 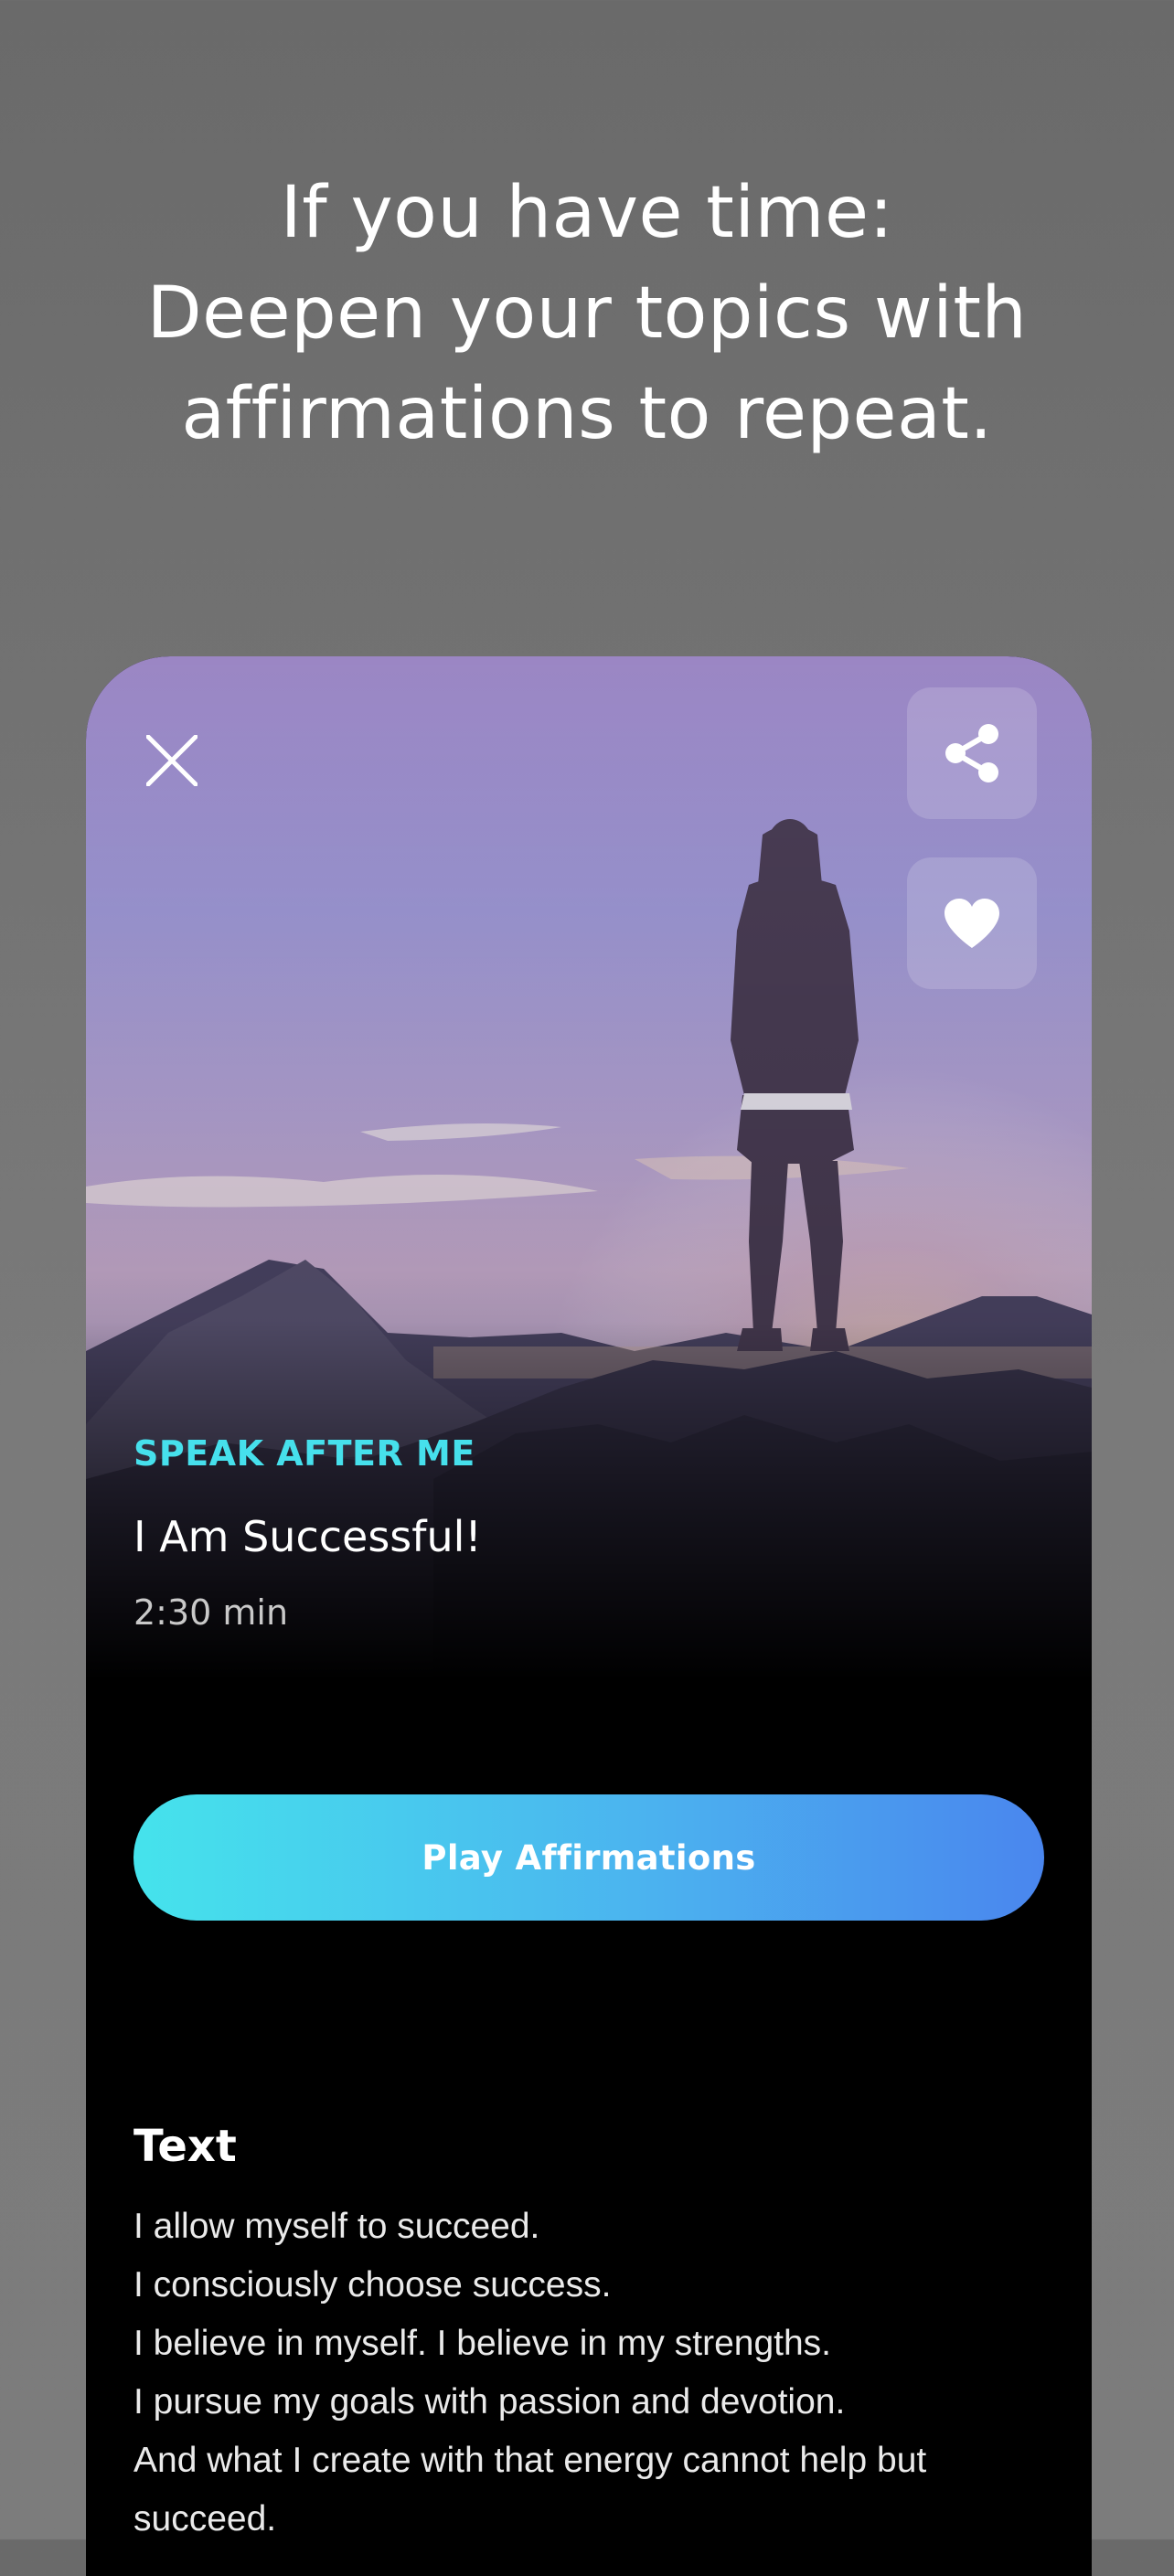 What do you see at coordinates (211, 1613) in the screenshot?
I see `duration-label: 2:30 min` at bounding box center [211, 1613].